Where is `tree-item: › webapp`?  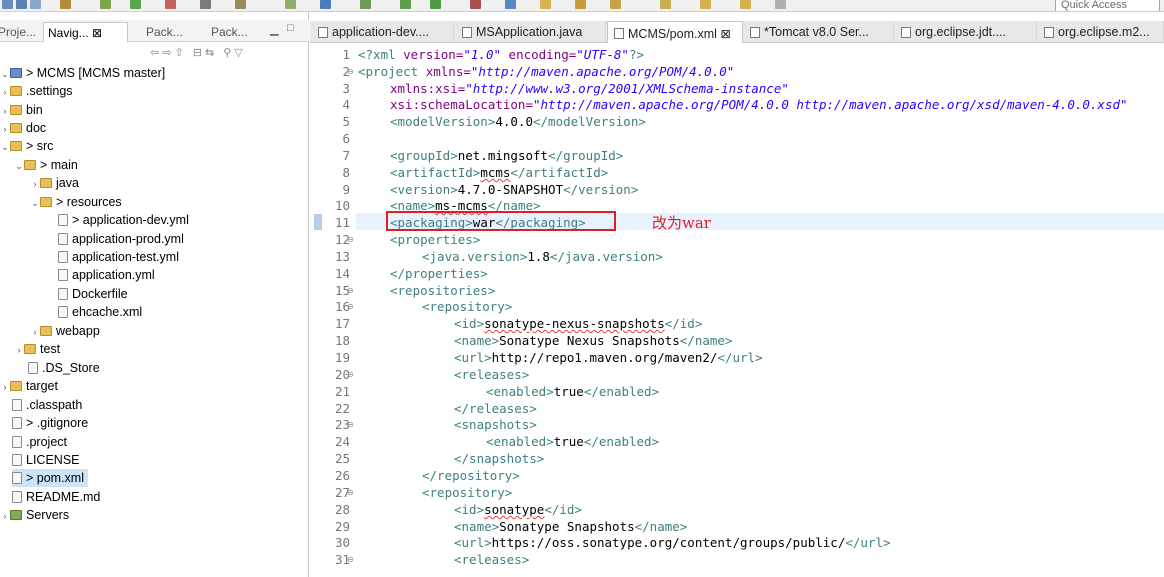 tree-item: › webapp is located at coordinates (65, 331).